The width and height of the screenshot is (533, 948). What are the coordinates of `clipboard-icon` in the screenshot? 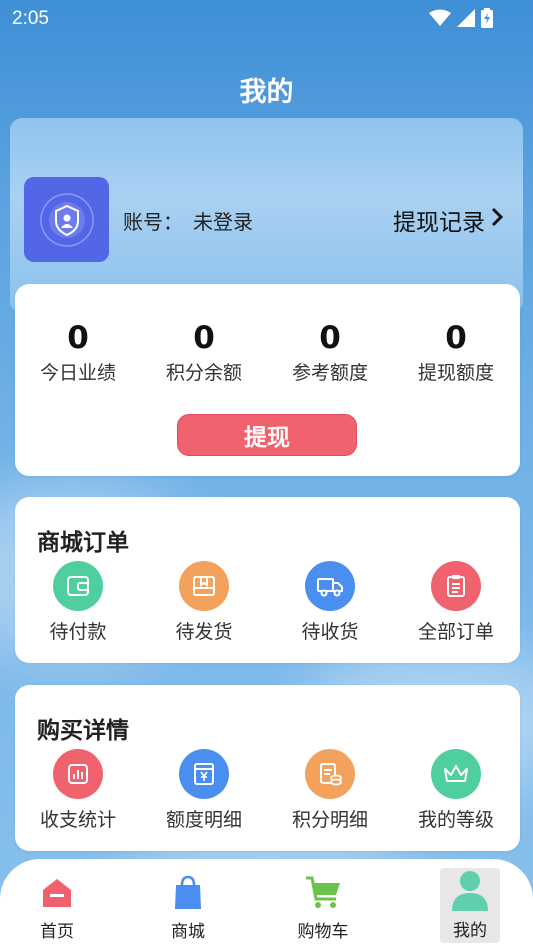 It's located at (456, 586).